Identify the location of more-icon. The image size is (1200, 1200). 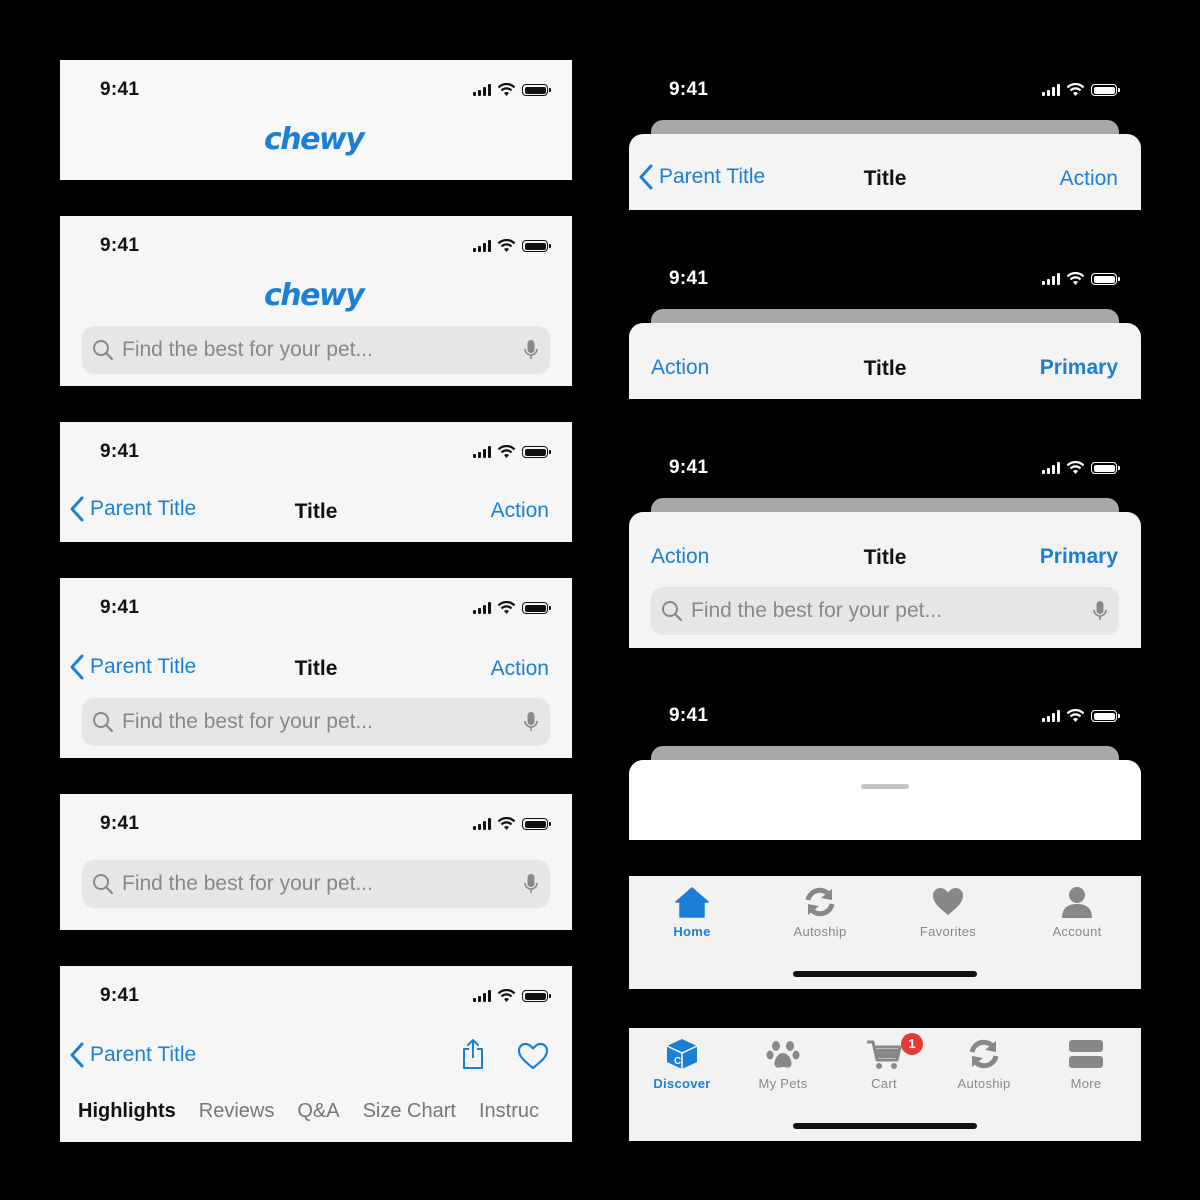
(1086, 1054).